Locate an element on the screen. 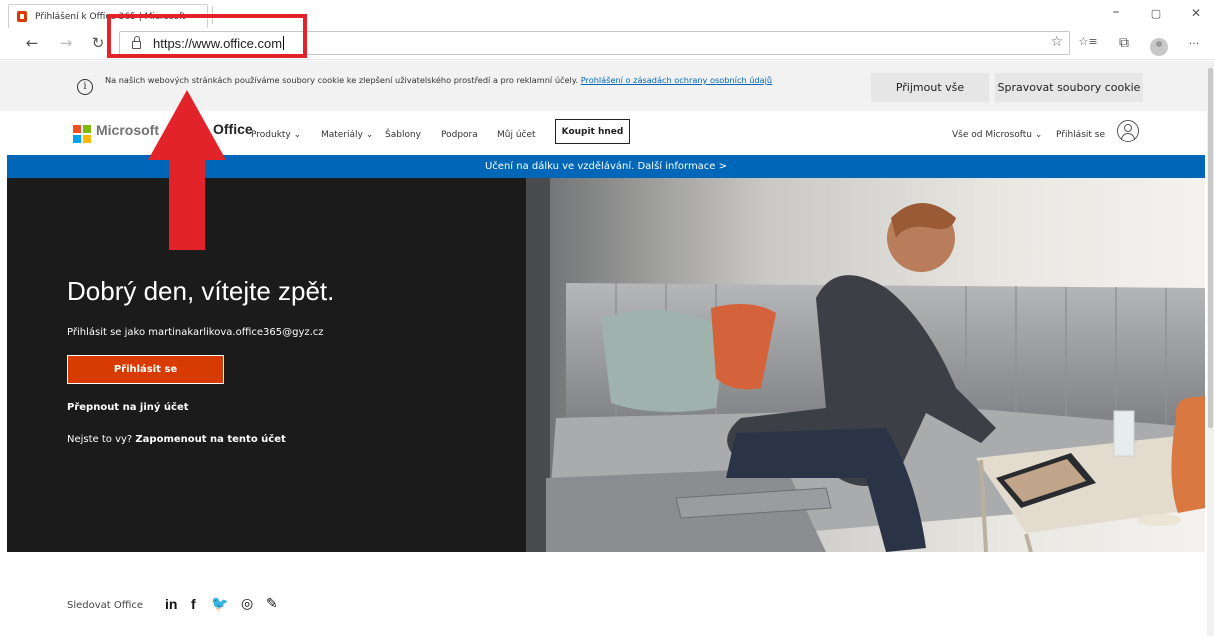 The height and width of the screenshot is (636, 1214). nav-my-account: Můj účet is located at coordinates (516, 135).